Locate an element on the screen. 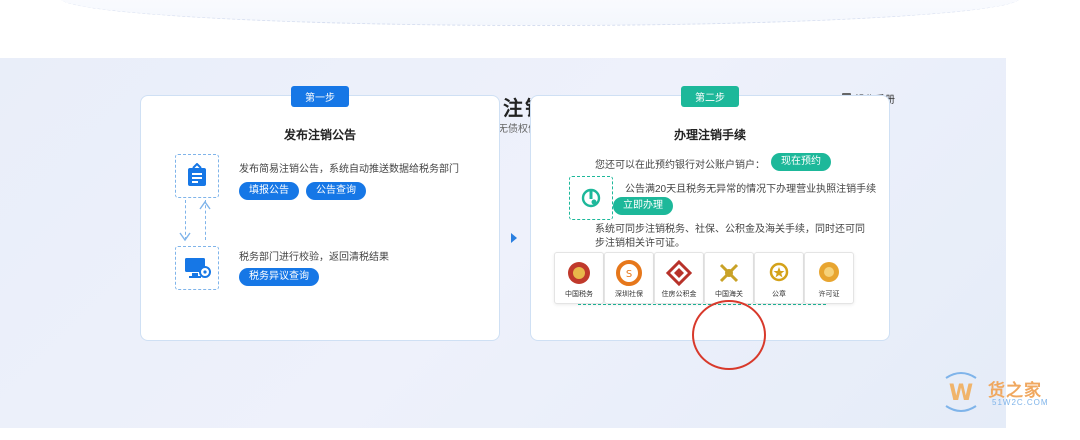 Image resolution: width=1080 pixels, height=440 pixels. logo-license: 许可证 is located at coordinates (829, 278).